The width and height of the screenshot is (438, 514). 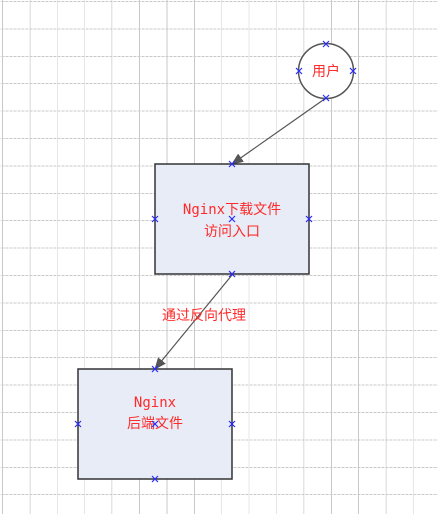 What do you see at coordinates (155, 403) in the screenshot?
I see `node-backend-label-line1: Nginx` at bounding box center [155, 403].